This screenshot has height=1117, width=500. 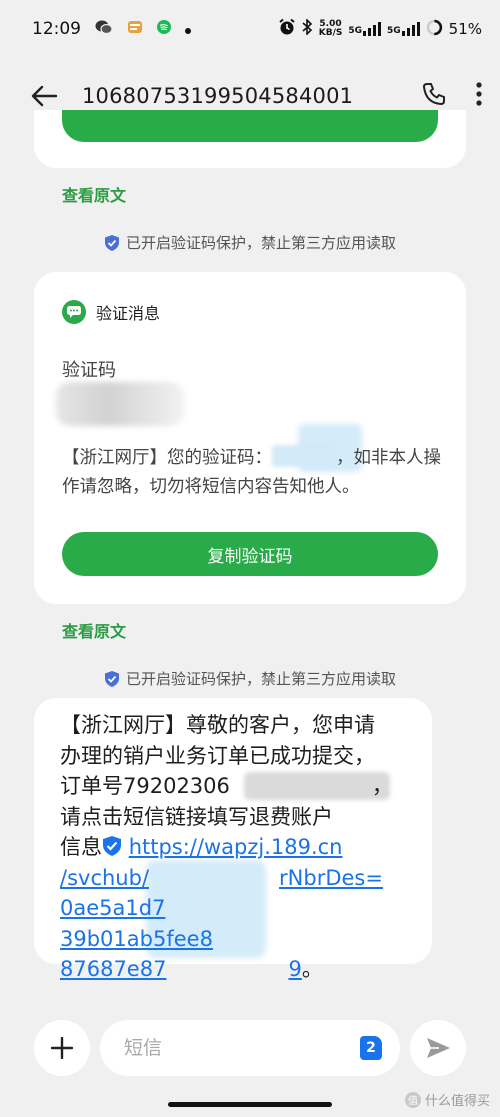 I want to click on status-right: 5.00 KB/S 5G 5G 51%, so click(x=380, y=29).